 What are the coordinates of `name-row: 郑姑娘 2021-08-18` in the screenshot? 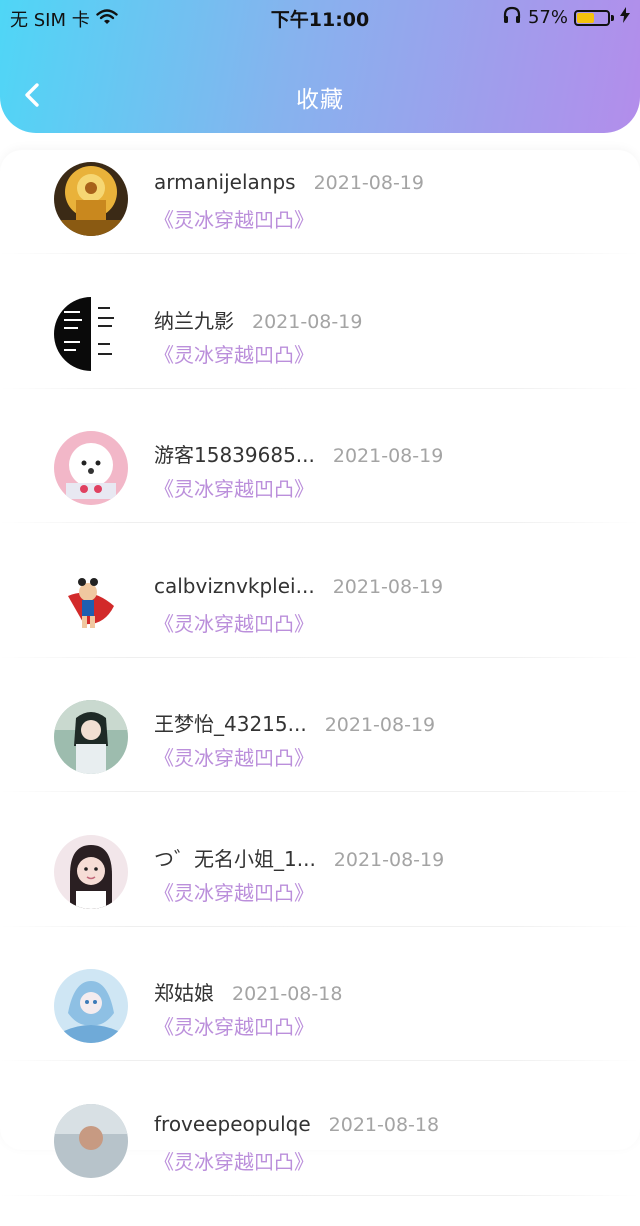 It's located at (248, 991).